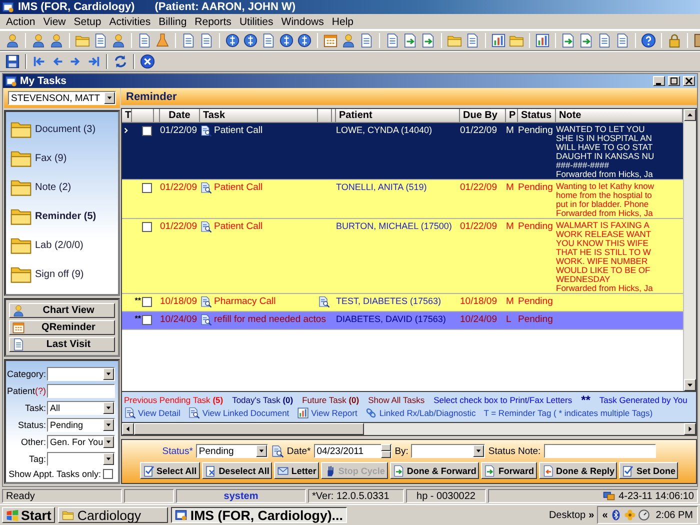 The width and height of the screenshot is (700, 525). I want to click on help-icon, so click(648, 40).